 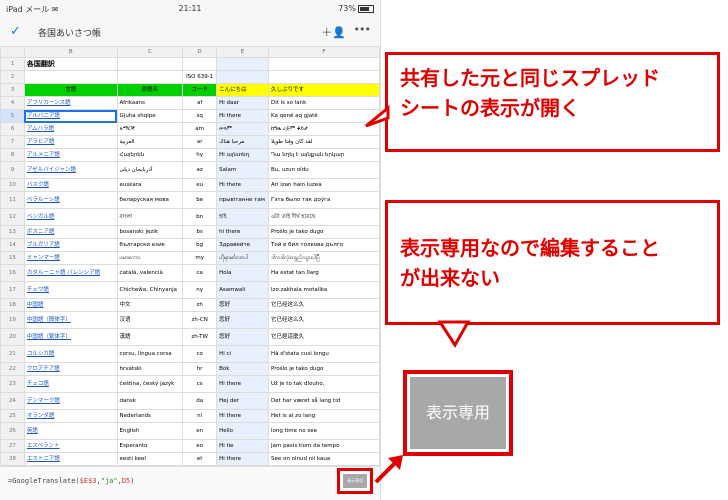 What do you see at coordinates (150, 116) in the screenshot?
I see `cell: Gjuha shqipe` at bounding box center [150, 116].